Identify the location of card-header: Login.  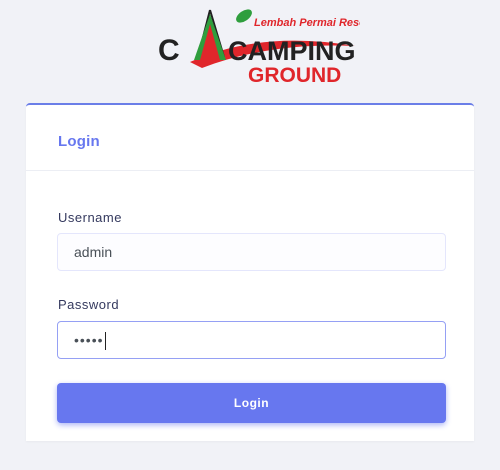
(250, 138).